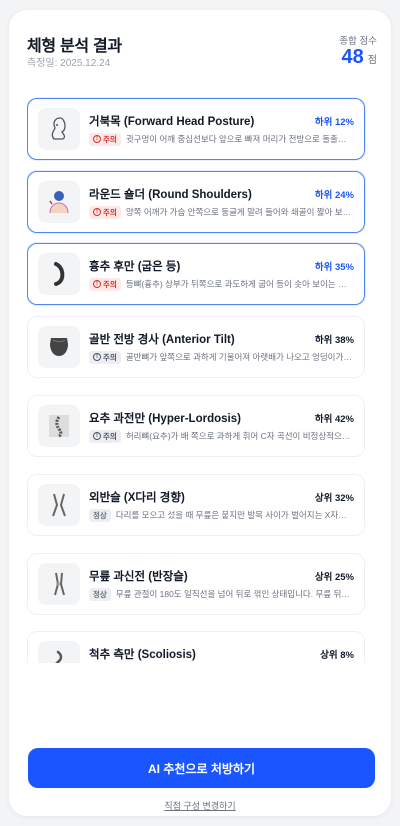 The width and height of the screenshot is (400, 826). What do you see at coordinates (170, 195) in the screenshot?
I see `card-title: 라운드 숄더 (Round Shoulders)` at bounding box center [170, 195].